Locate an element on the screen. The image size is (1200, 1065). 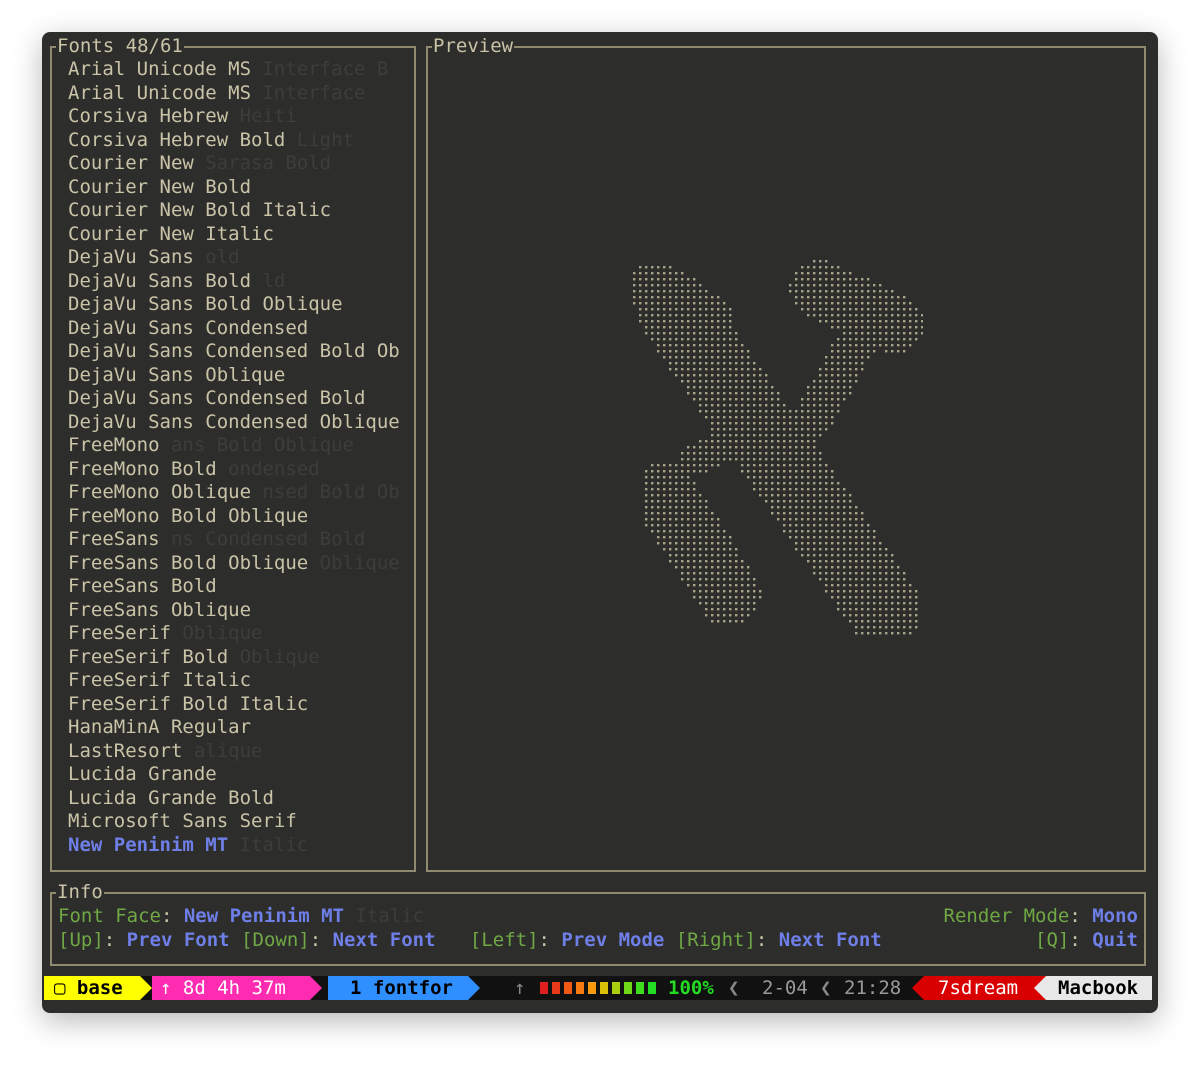
font-list-item: FreeMono Bold ondensed is located at coordinates (234, 470).